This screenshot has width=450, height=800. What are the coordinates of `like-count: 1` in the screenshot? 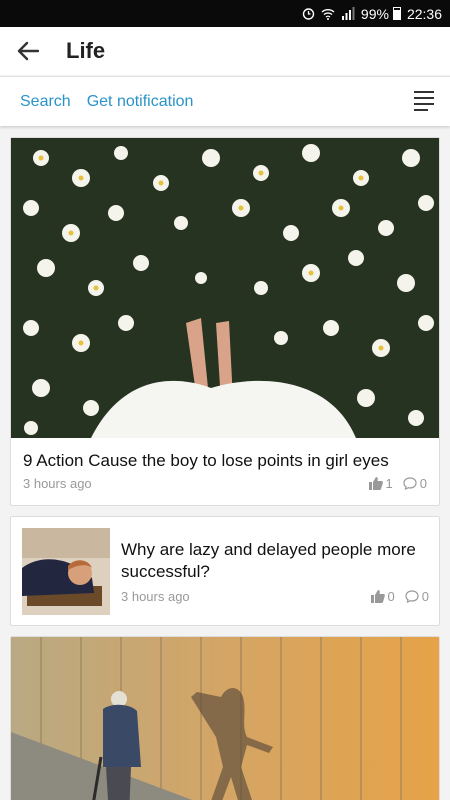 It's located at (389, 483).